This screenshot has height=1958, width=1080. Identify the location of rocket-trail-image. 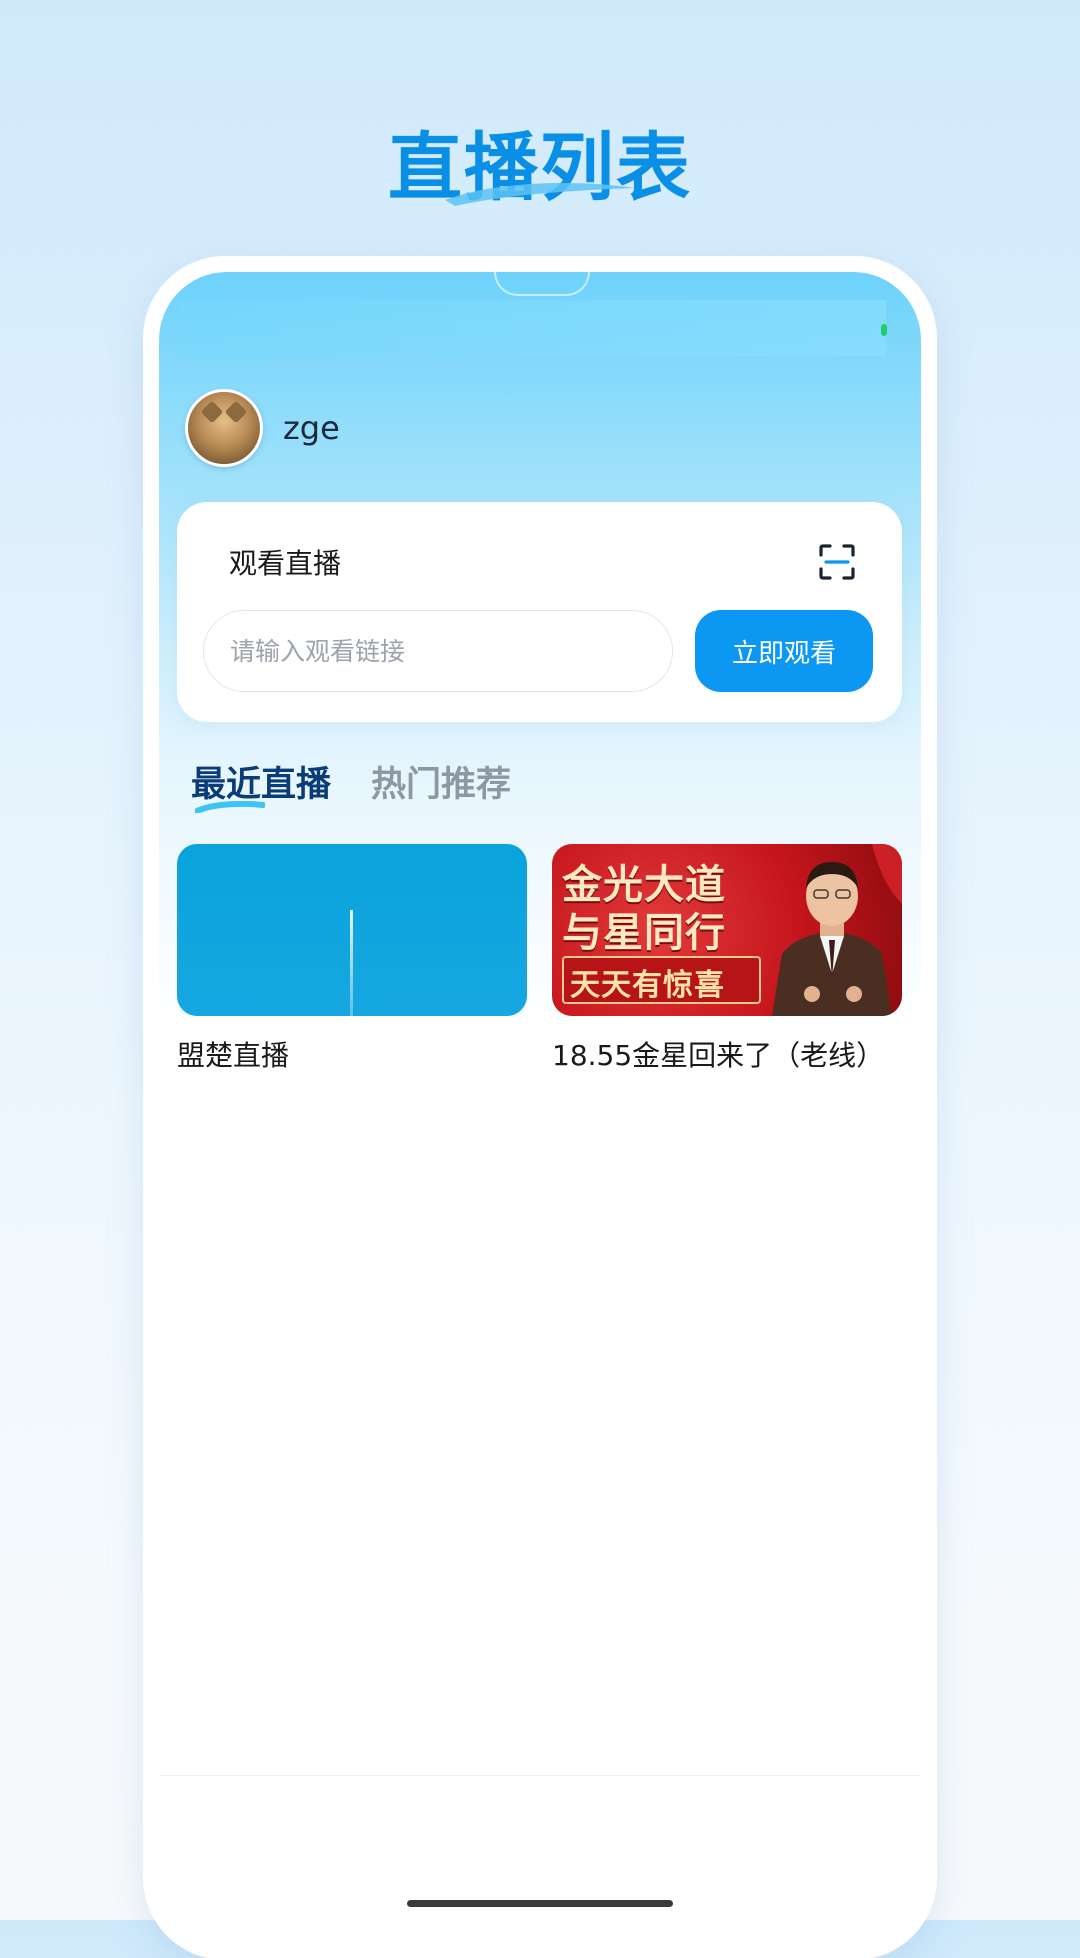
(351, 963).